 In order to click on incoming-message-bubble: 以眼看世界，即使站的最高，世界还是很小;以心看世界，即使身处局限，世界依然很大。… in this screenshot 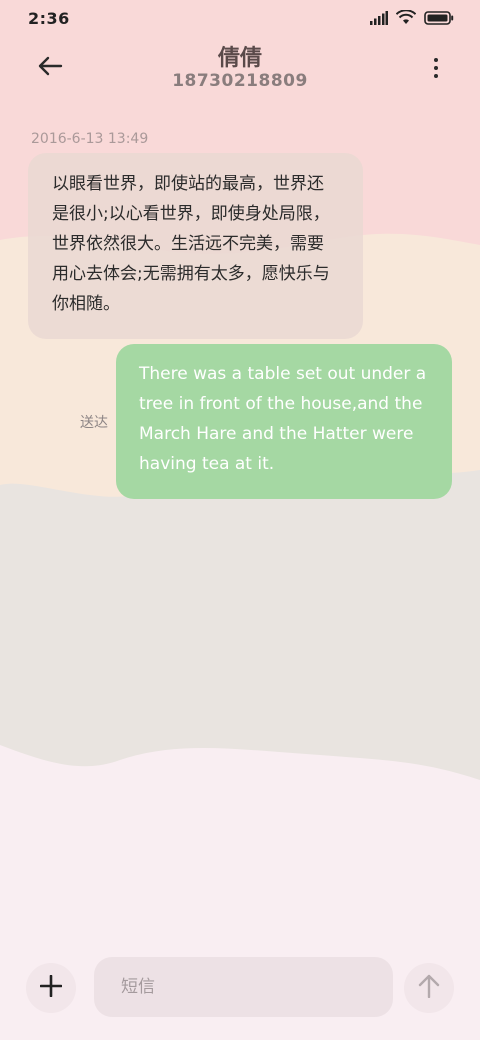, I will do `click(195, 246)`.